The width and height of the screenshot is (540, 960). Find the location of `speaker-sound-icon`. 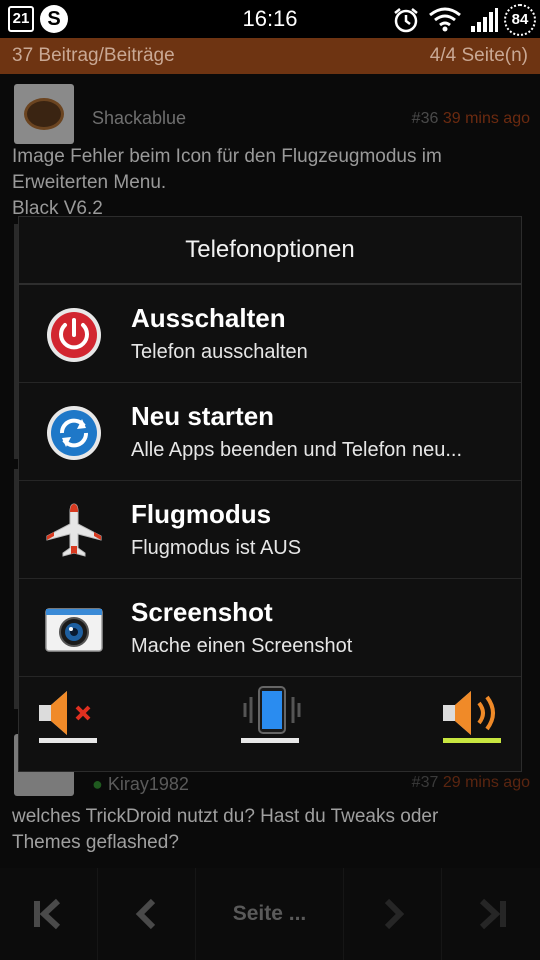

speaker-sound-icon is located at coordinates (469, 713).